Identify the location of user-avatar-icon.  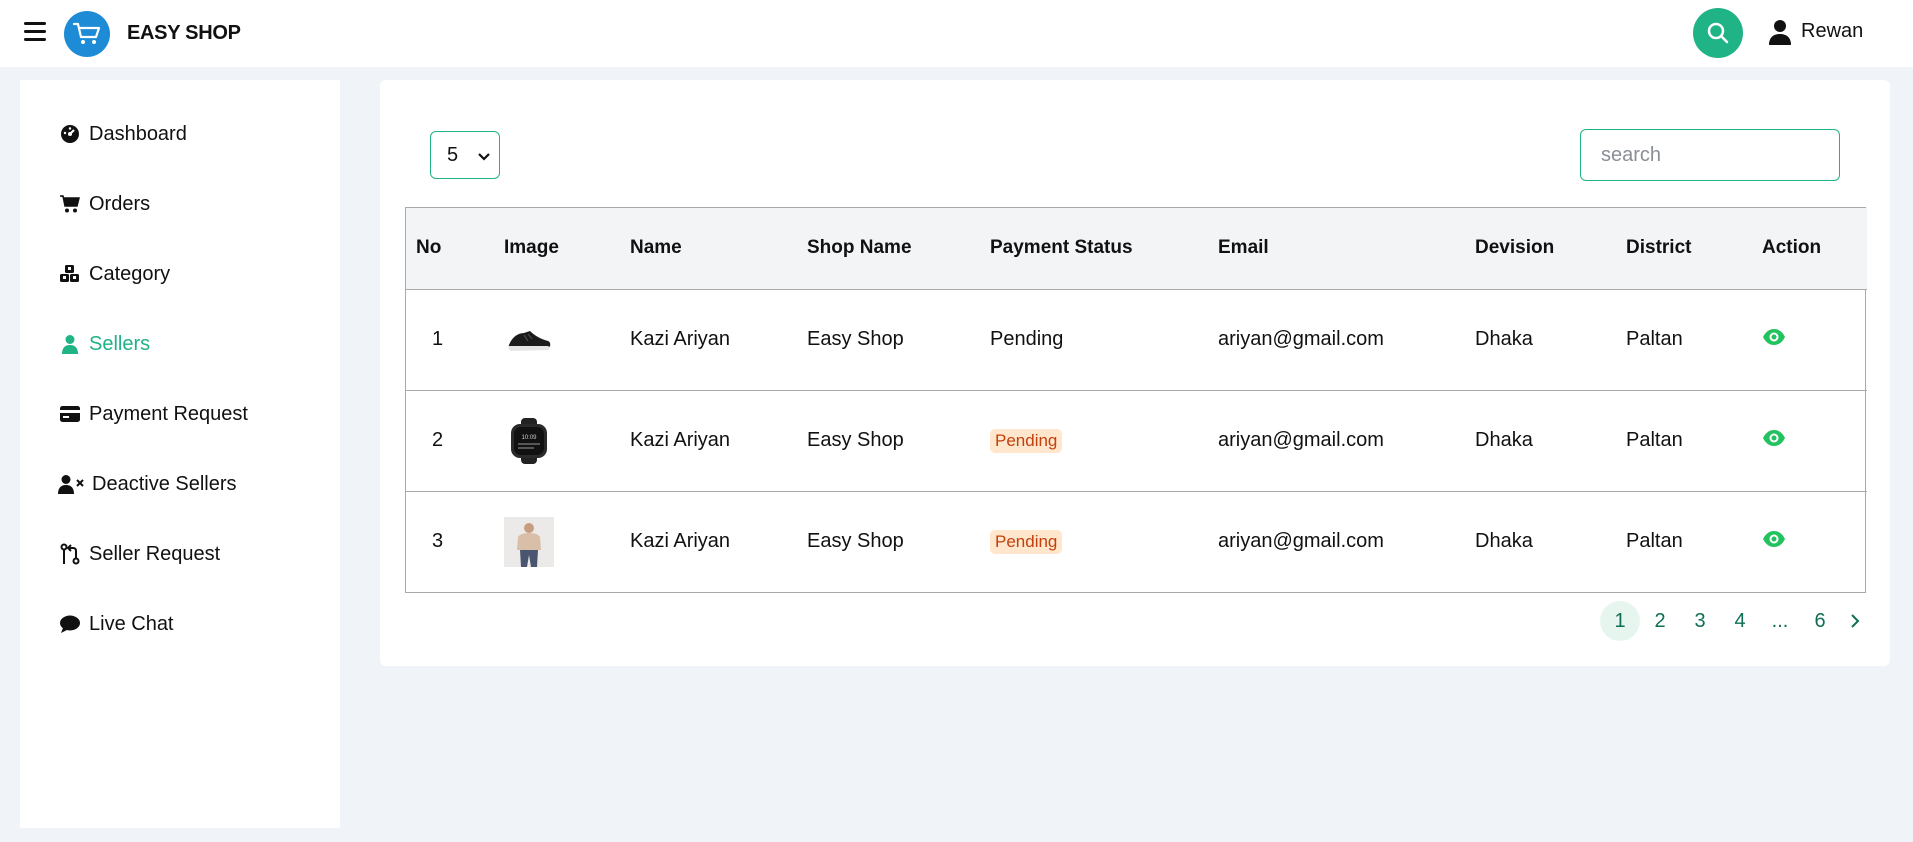
(1780, 34).